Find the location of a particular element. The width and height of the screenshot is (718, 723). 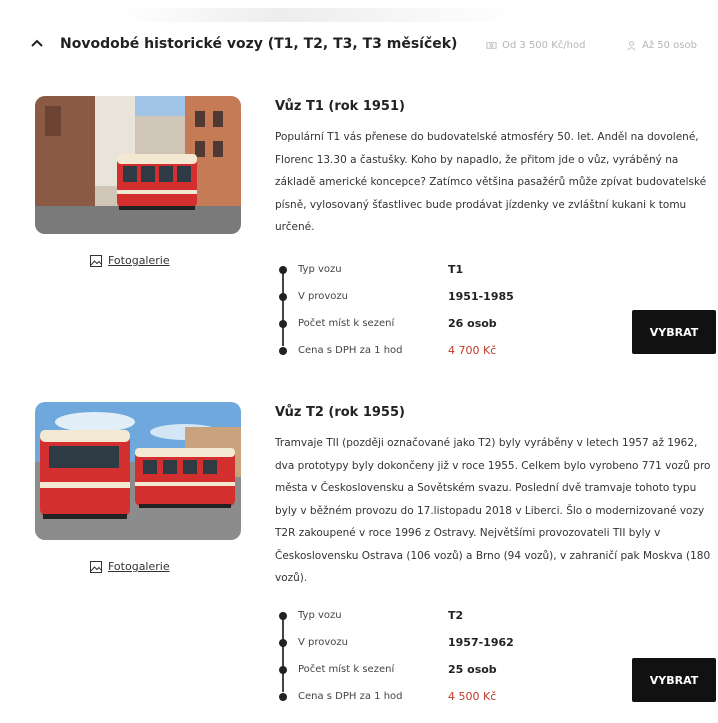

spec-value: 25 osob is located at coordinates (472, 669).